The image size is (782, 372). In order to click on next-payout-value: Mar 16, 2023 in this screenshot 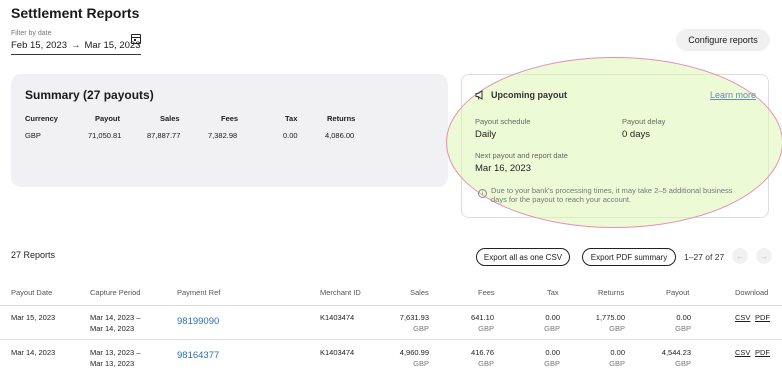, I will do `click(503, 168)`.